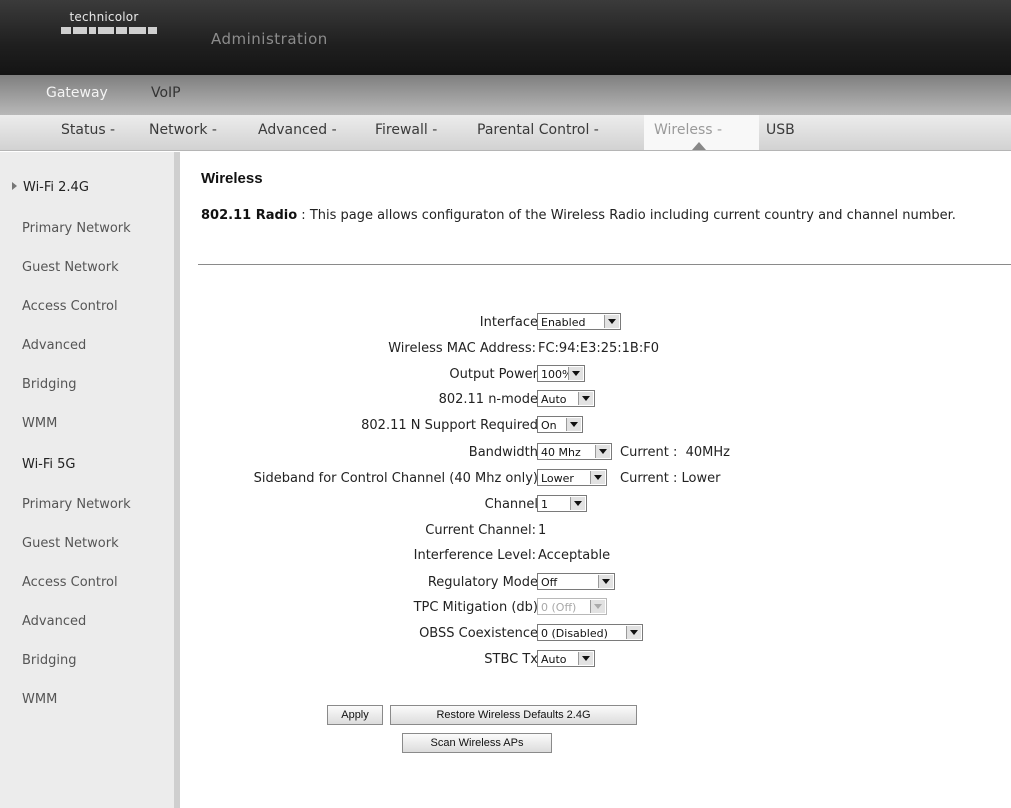 The image size is (1011, 808). I want to click on scan-wireless-aps-button: Scan Wireless APs, so click(477, 743).